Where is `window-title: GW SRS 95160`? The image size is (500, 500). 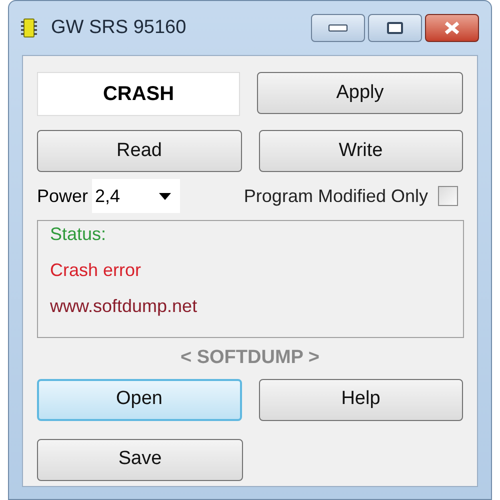 window-title: GW SRS 95160 is located at coordinates (118, 28).